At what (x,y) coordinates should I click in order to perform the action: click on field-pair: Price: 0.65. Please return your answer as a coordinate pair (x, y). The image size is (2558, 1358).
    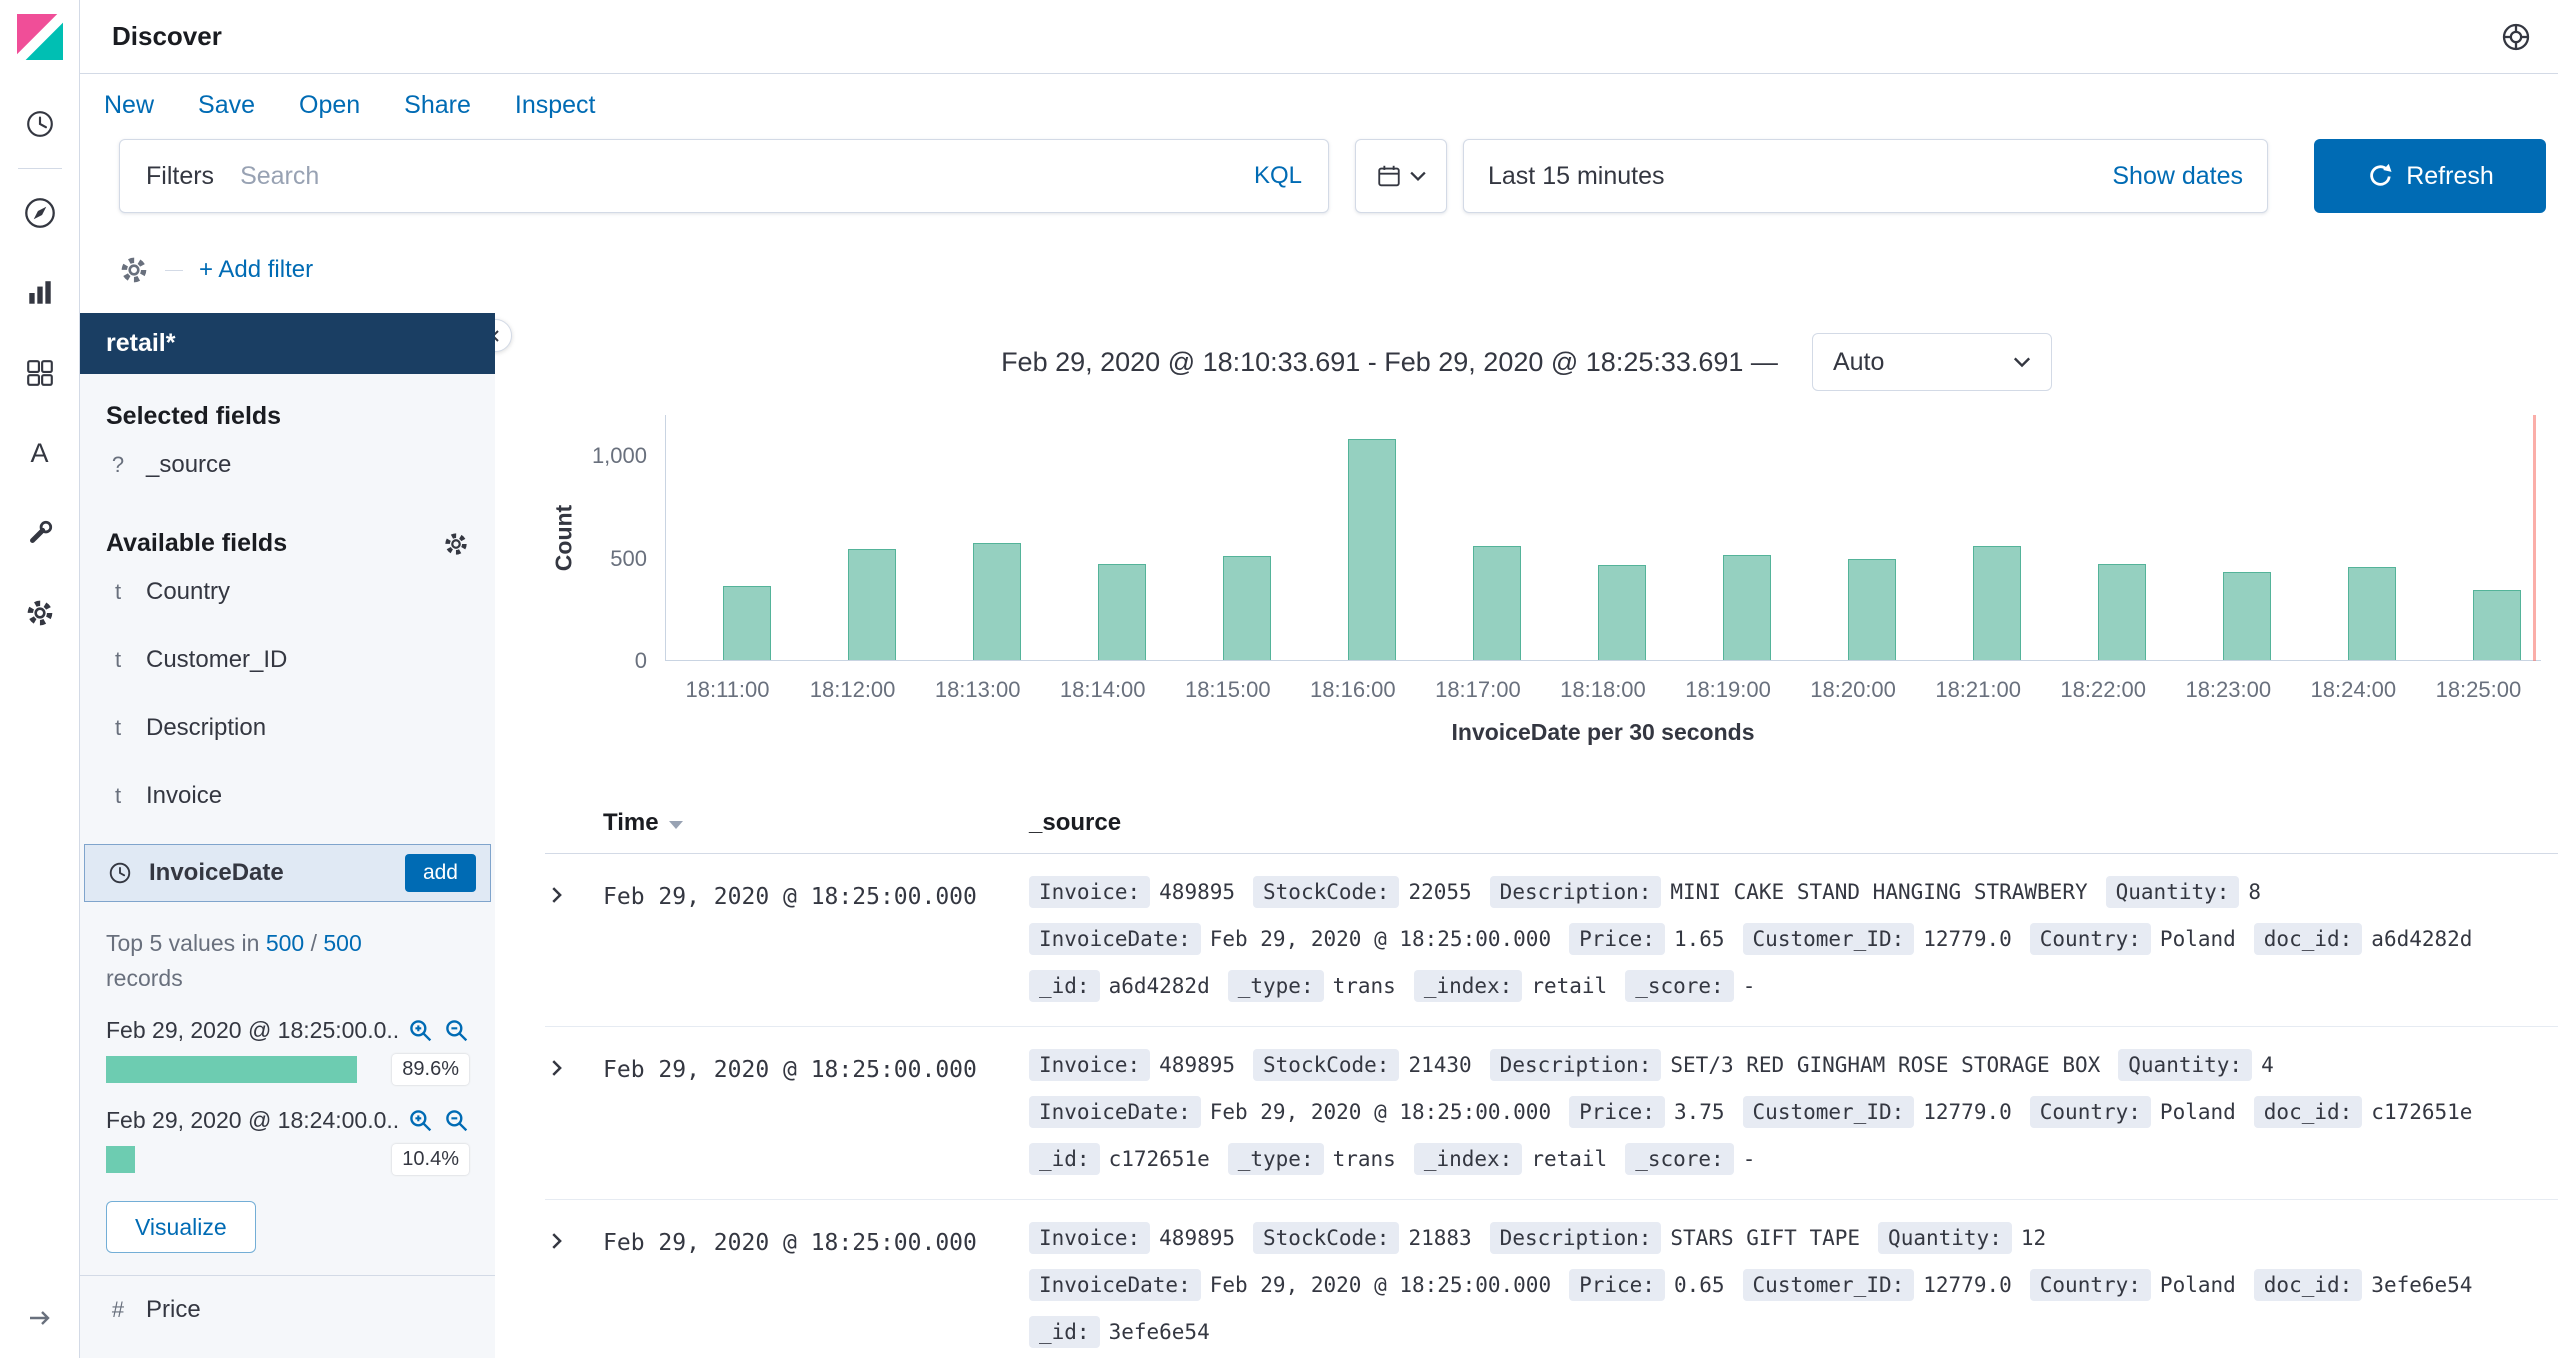
    Looking at the image, I should click on (1647, 1285).